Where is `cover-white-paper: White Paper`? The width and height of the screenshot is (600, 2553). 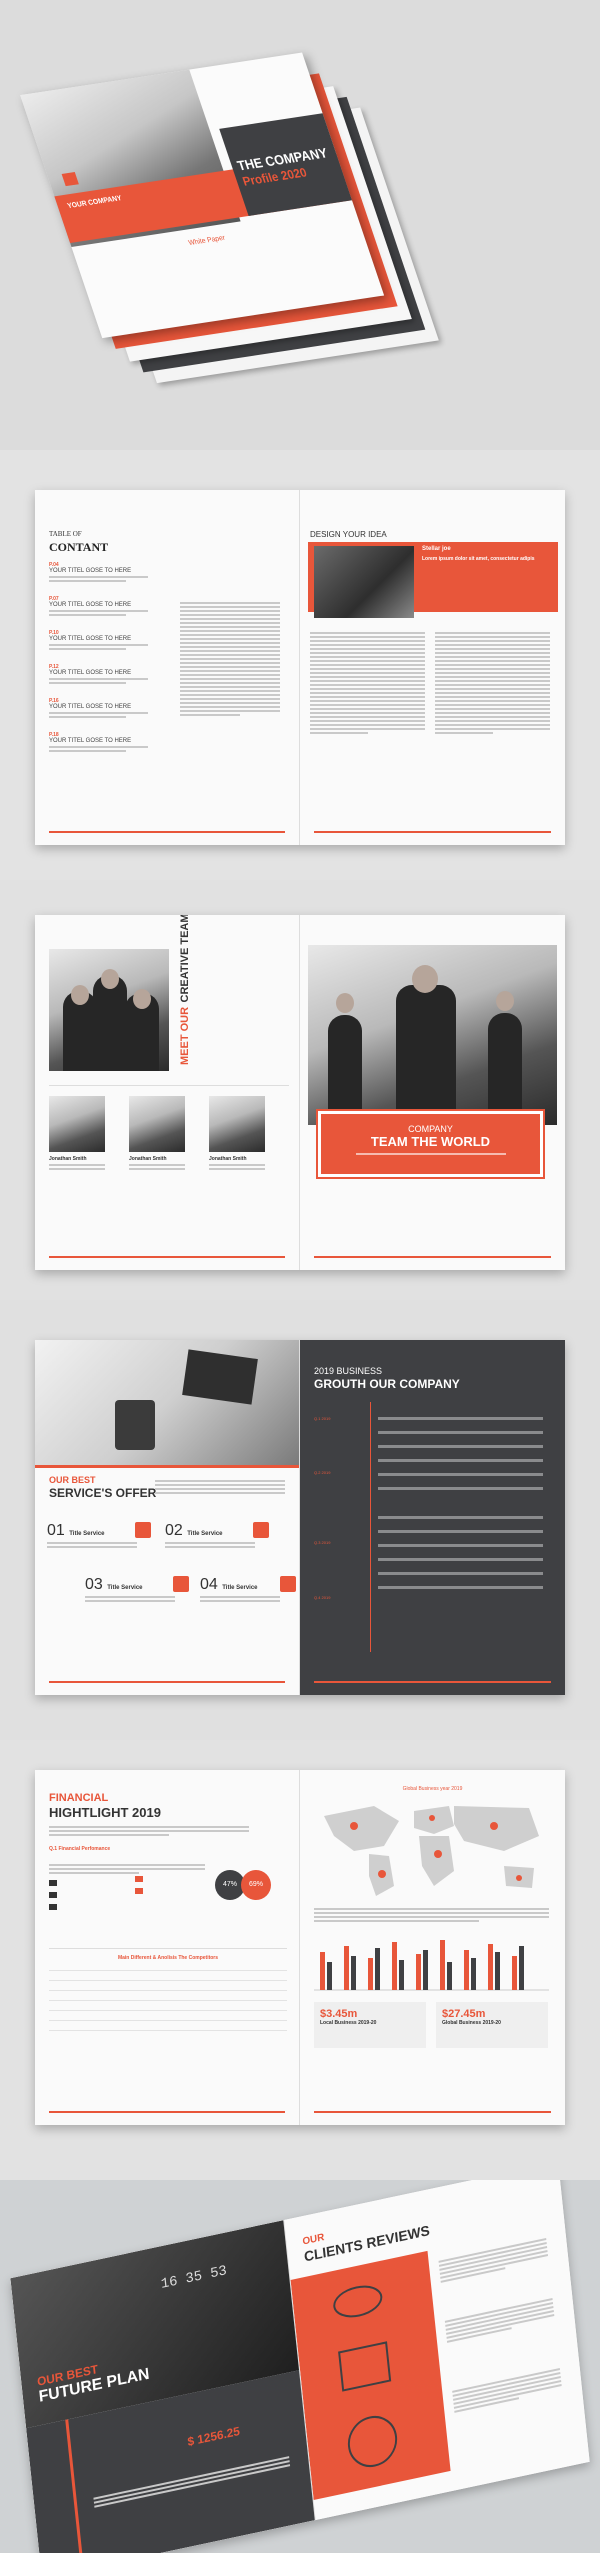 cover-white-paper: White Paper is located at coordinates (207, 241).